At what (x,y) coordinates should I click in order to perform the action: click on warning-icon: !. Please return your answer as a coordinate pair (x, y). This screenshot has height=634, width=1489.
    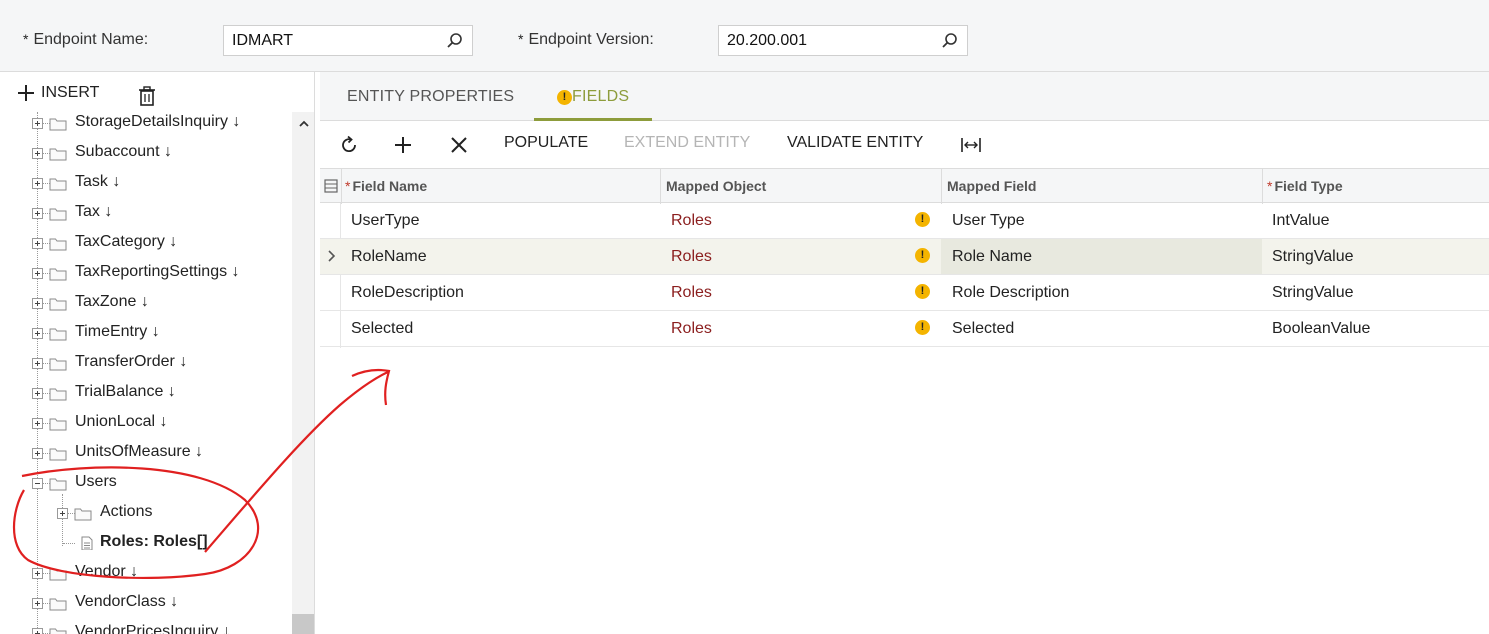
    Looking at the image, I should click on (922, 255).